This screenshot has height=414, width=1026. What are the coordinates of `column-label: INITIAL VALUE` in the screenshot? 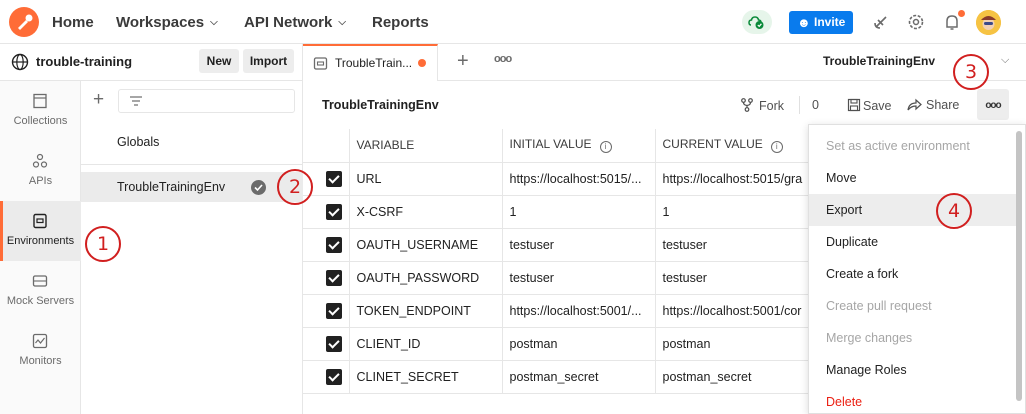 It's located at (550, 144).